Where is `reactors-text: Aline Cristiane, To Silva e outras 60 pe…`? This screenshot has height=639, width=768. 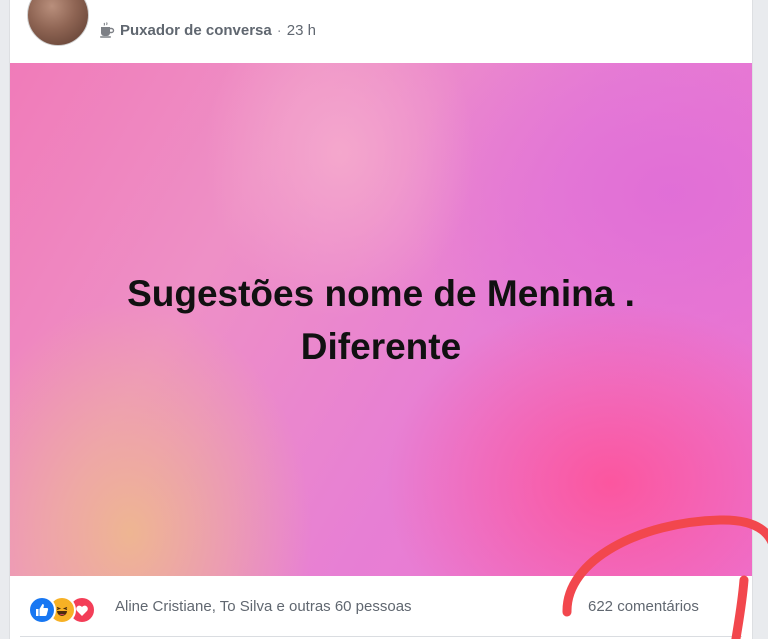
reactors-text: Aline Cristiane, To Silva e outras 60 pe… is located at coordinates (263, 606).